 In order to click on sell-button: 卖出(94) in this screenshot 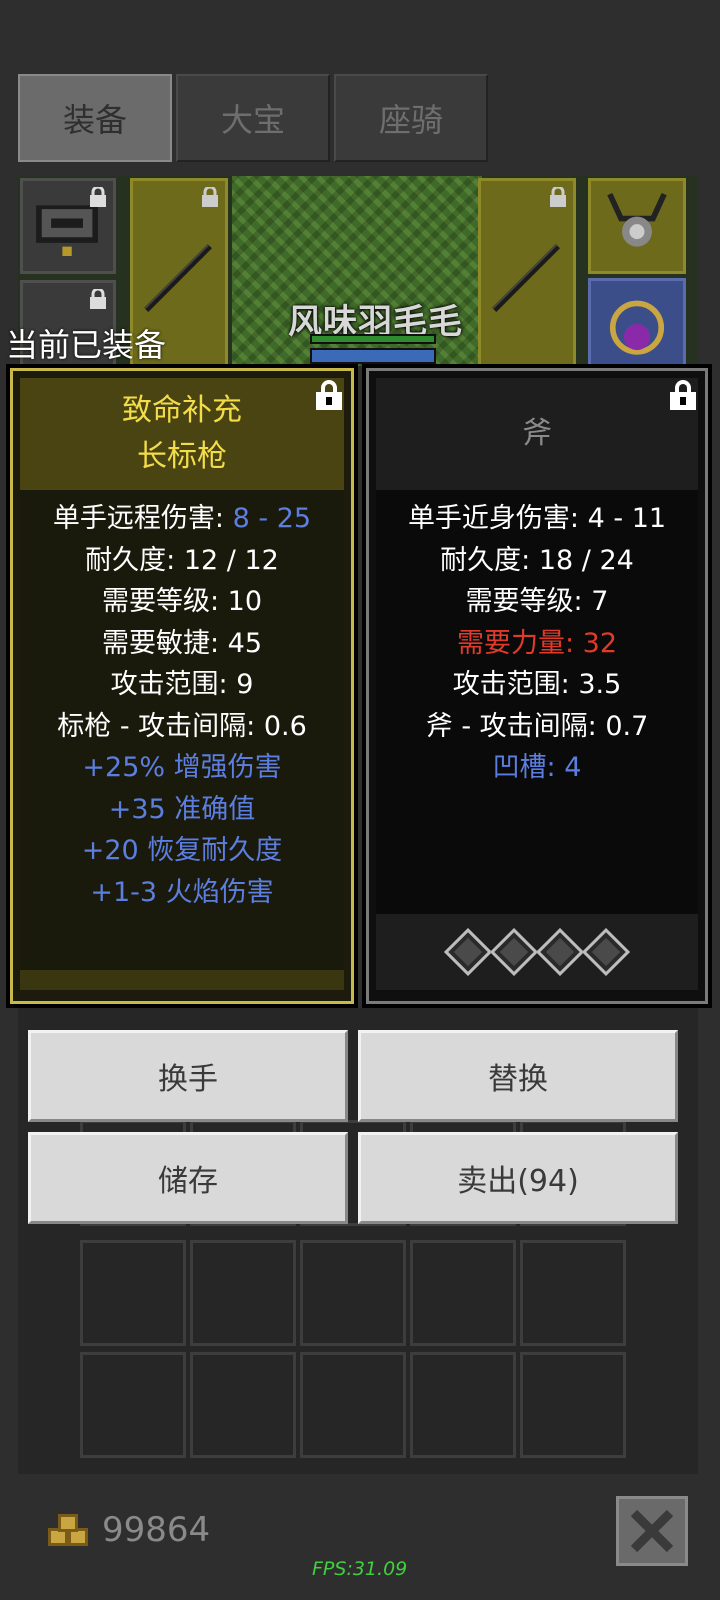, I will do `click(518, 1178)`.